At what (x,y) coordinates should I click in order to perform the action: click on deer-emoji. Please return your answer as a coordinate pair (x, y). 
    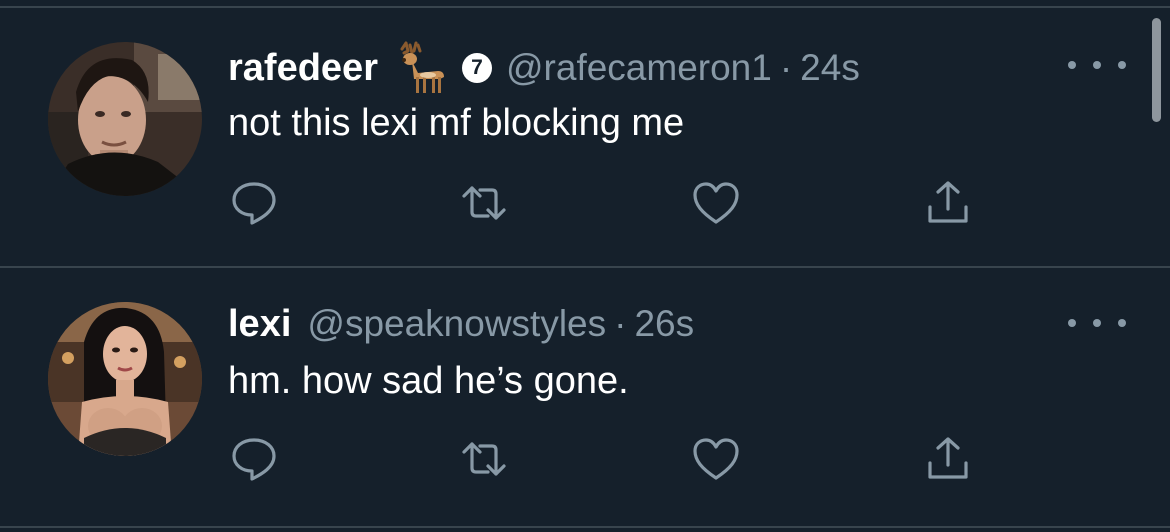
    Looking at the image, I should click on (420, 68).